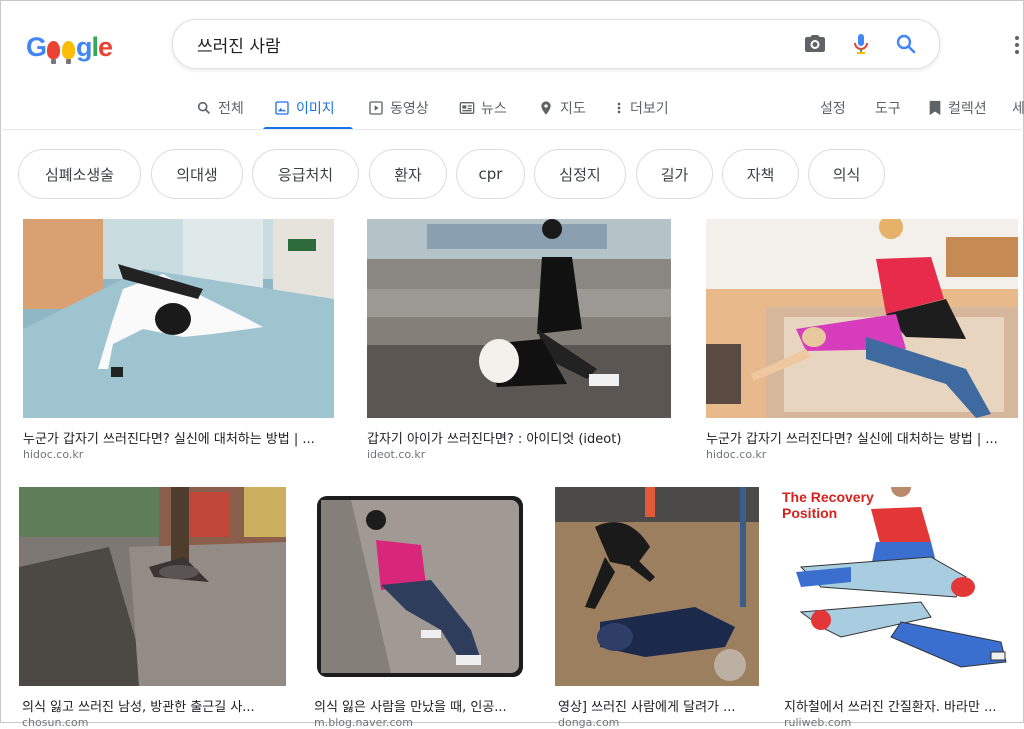  I want to click on more-icon, so click(619, 108).